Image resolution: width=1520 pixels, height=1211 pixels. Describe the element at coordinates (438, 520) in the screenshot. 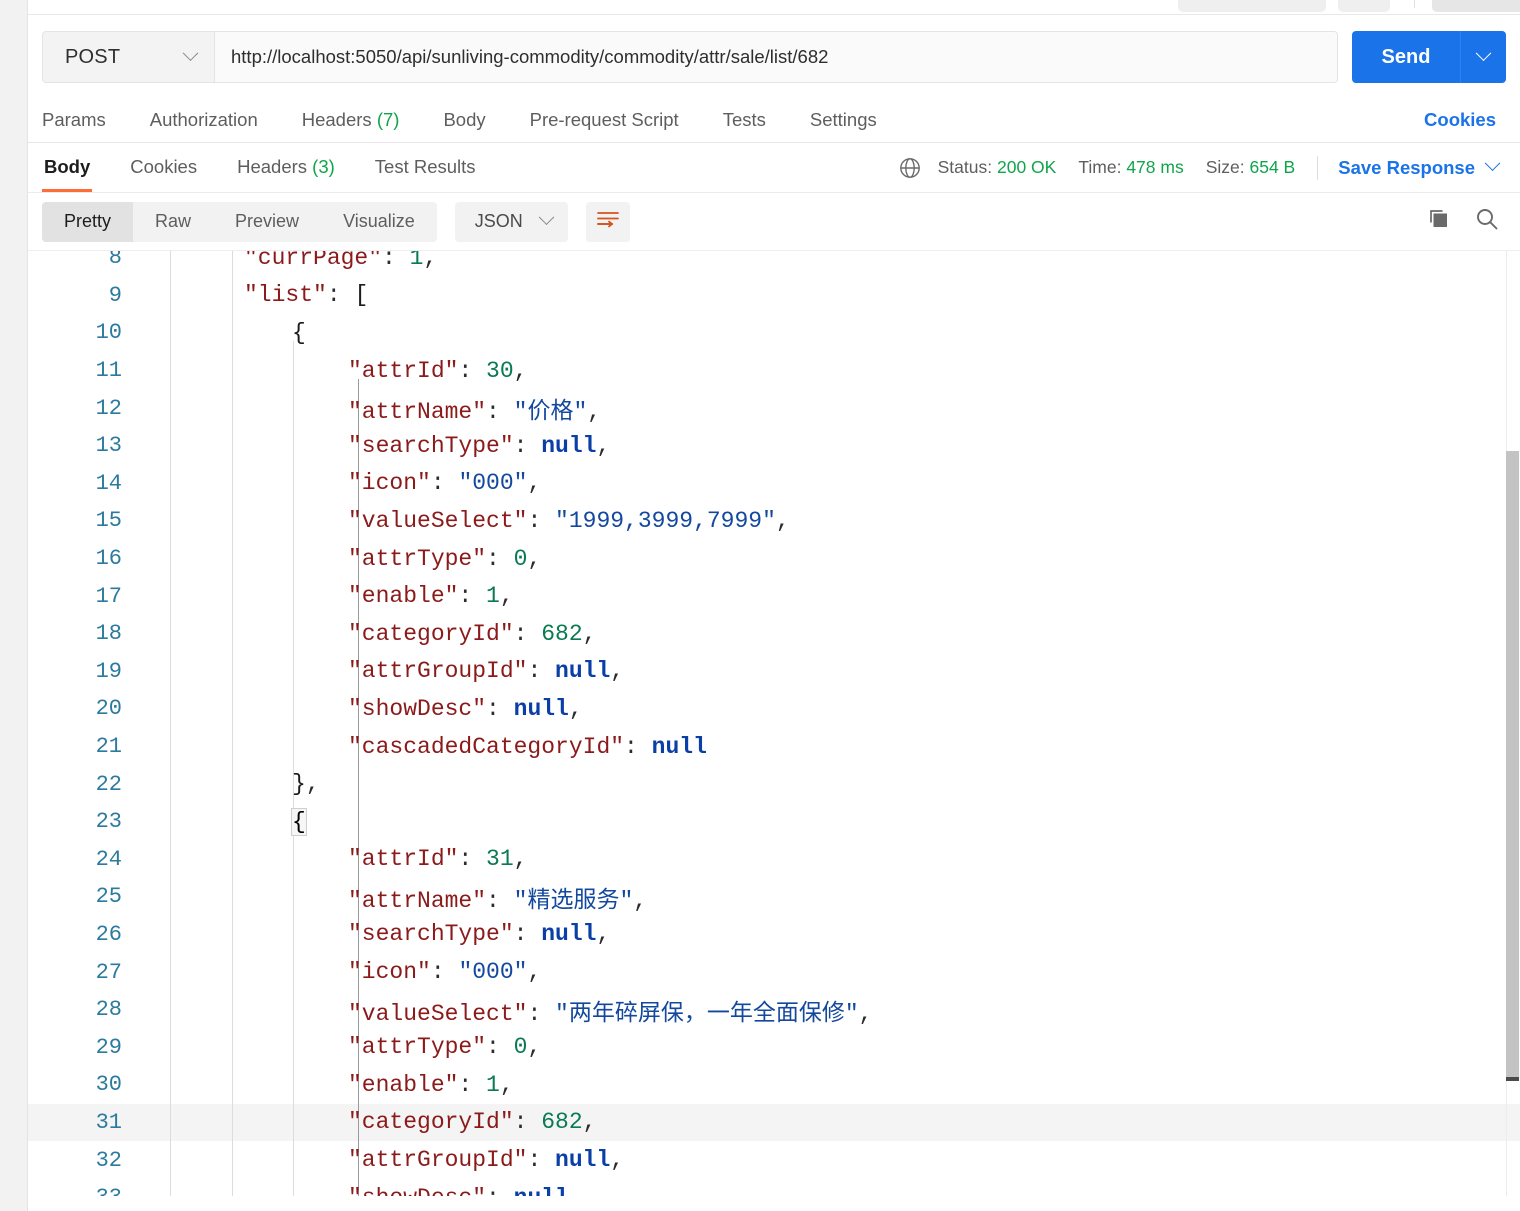

I see `token-k: "valueSelect"` at that location.